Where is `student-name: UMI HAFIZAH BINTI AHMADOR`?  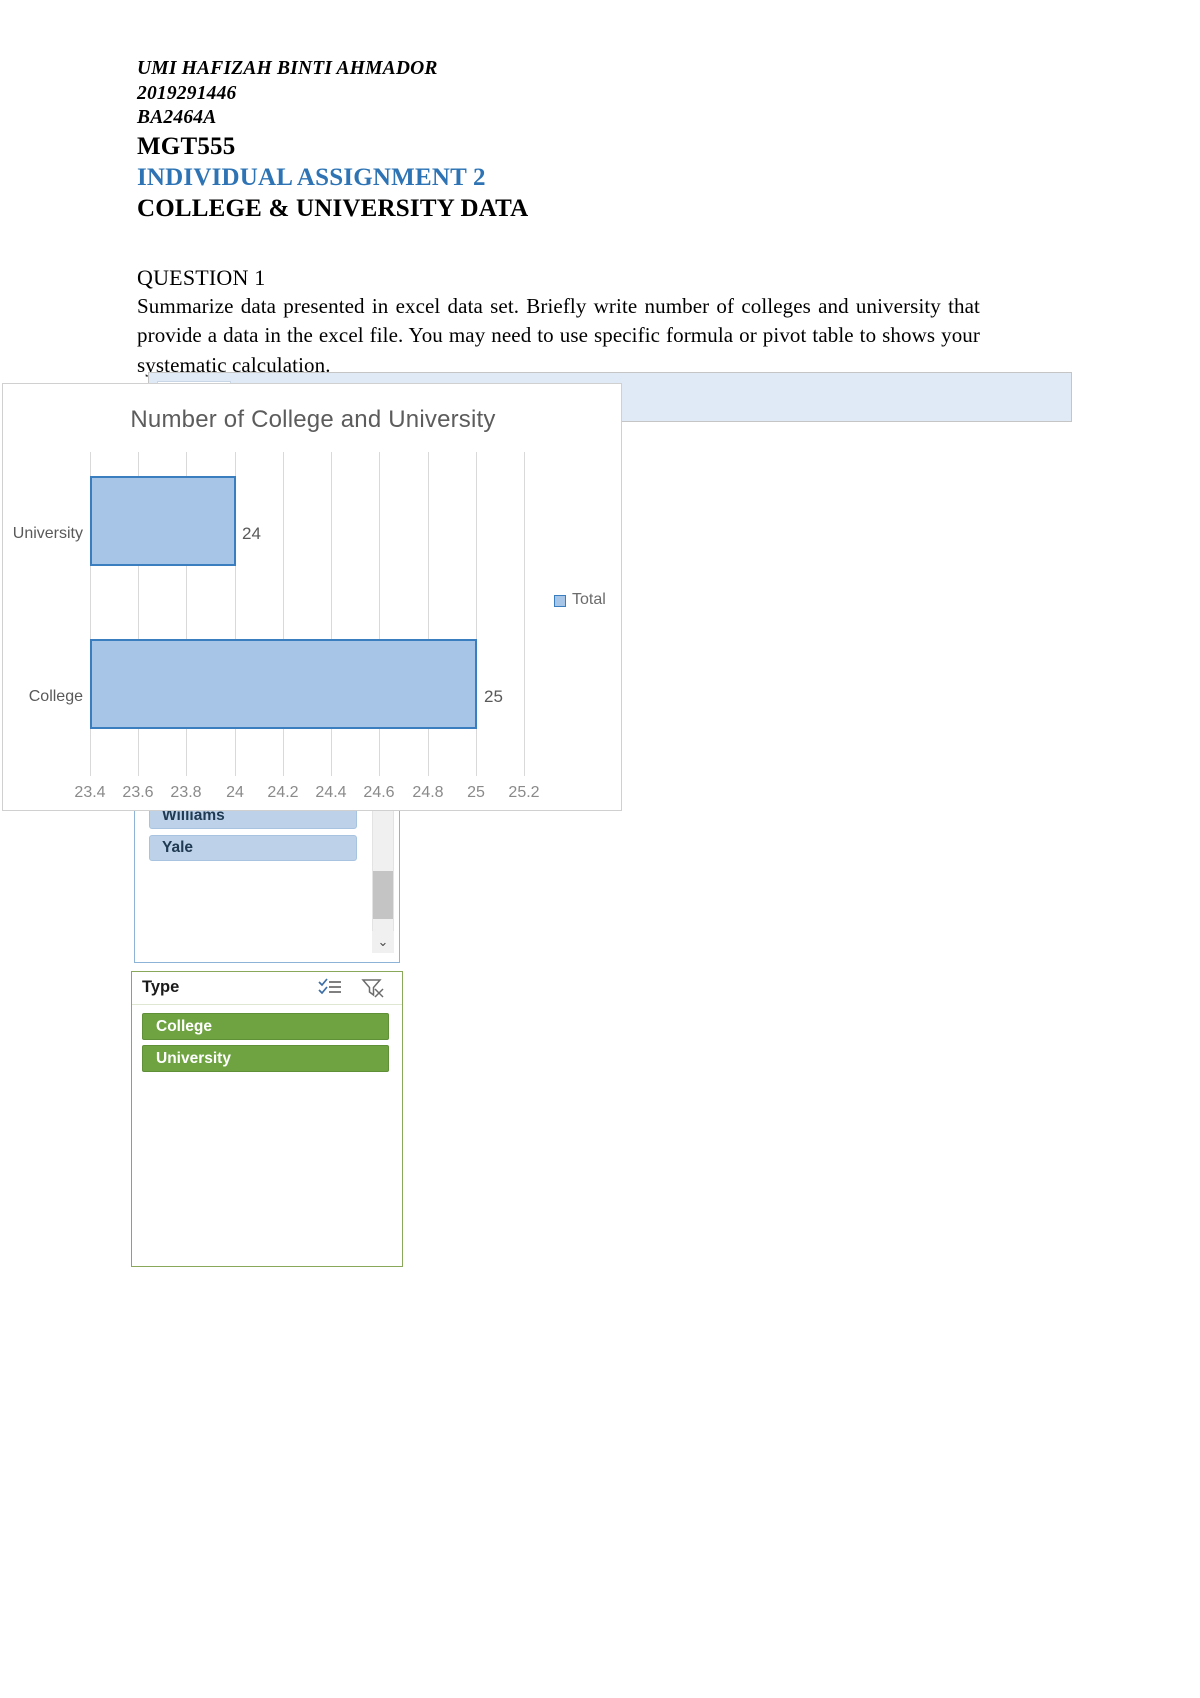
student-name: UMI HAFIZAH BINTI AHMADOR is located at coordinates (287, 68).